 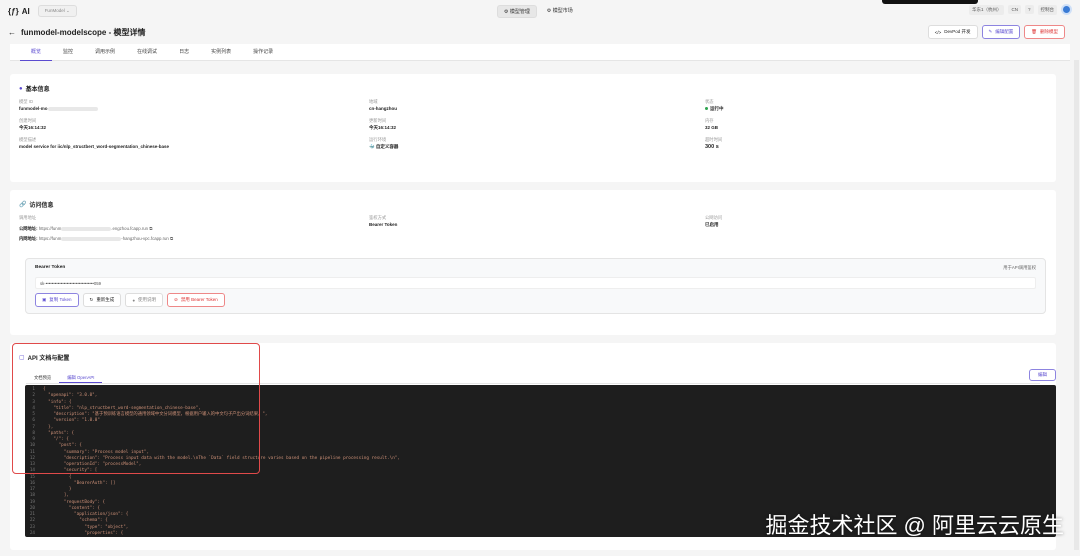 I want to click on field-label: 超时时间, so click(x=714, y=139).